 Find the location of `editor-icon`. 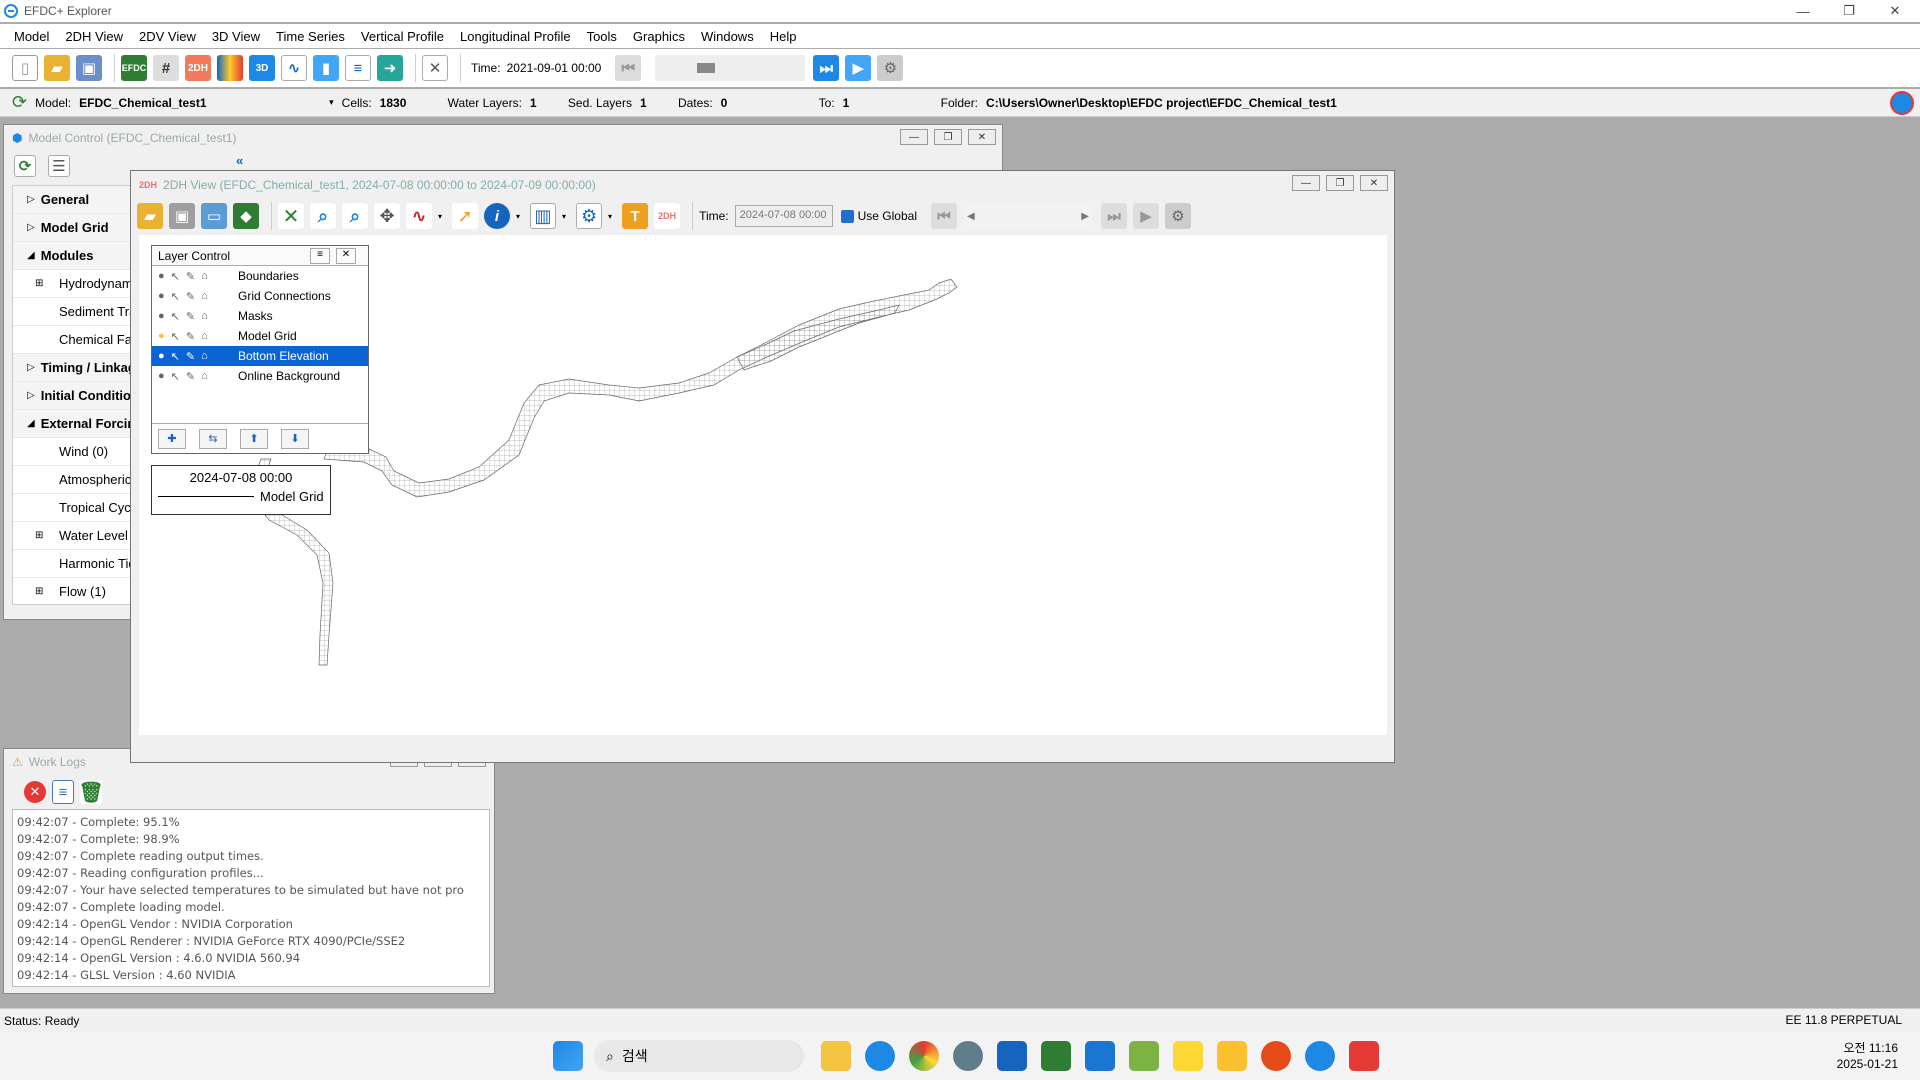

editor-icon is located at coordinates (1144, 1056).